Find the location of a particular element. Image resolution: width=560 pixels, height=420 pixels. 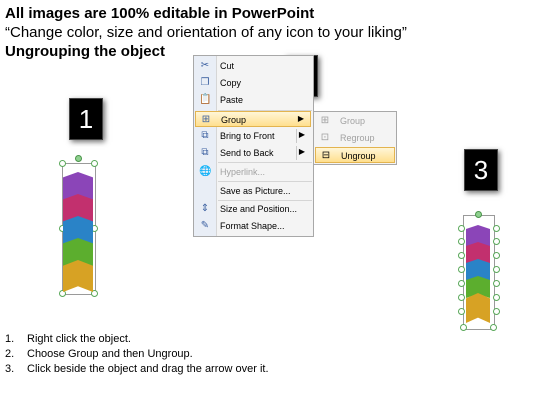

menu-item-send-to-back: ⧉ Send to Back ▶ is located at coordinates (253, 153).